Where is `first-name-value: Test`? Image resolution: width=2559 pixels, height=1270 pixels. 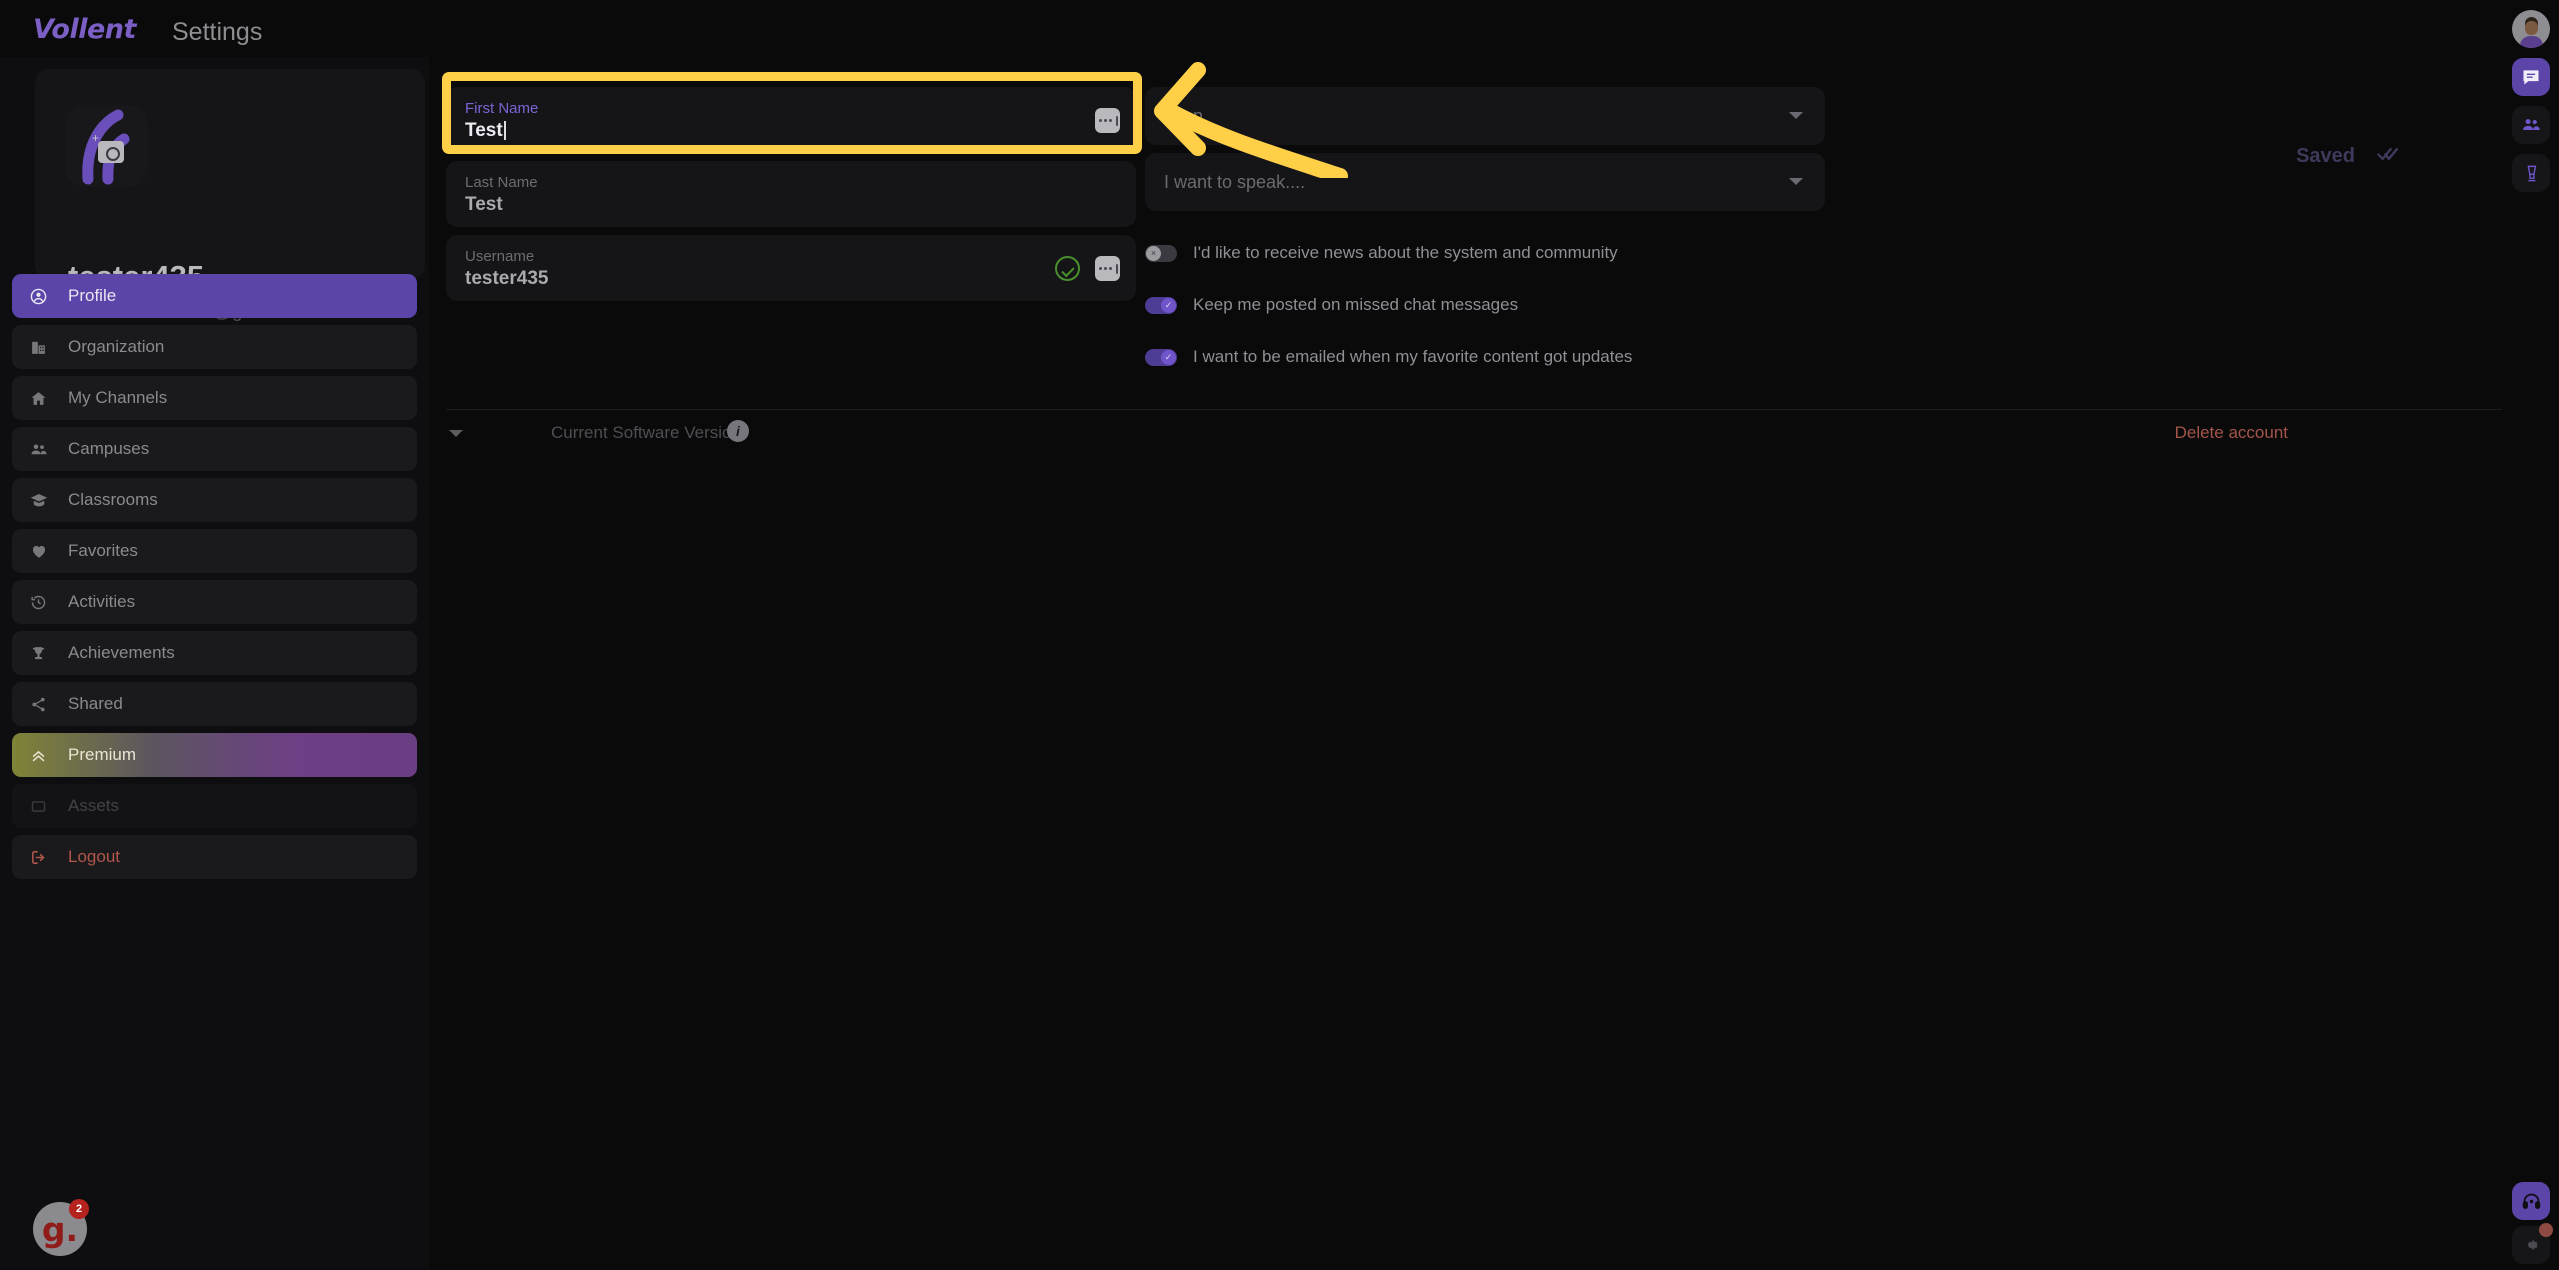 first-name-value: Test is located at coordinates (484, 130).